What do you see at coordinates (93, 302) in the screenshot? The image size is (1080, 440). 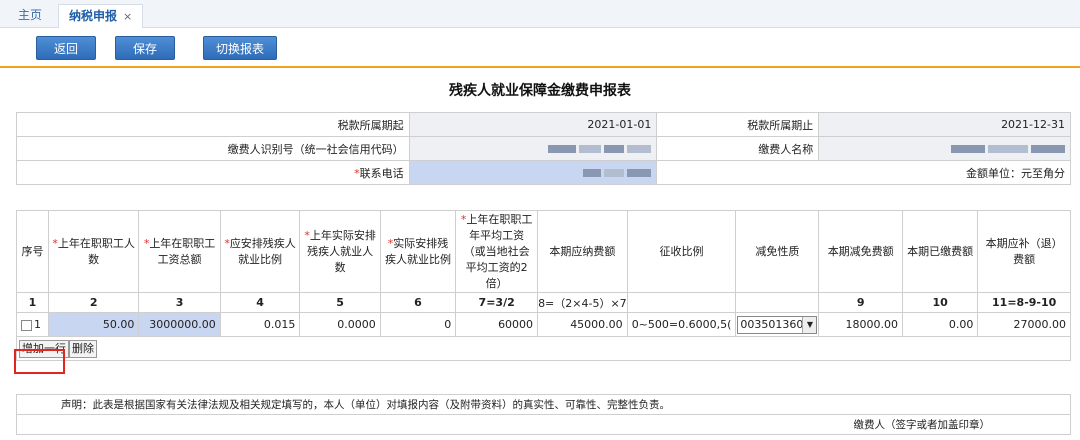 I see `column-number: 2` at bounding box center [93, 302].